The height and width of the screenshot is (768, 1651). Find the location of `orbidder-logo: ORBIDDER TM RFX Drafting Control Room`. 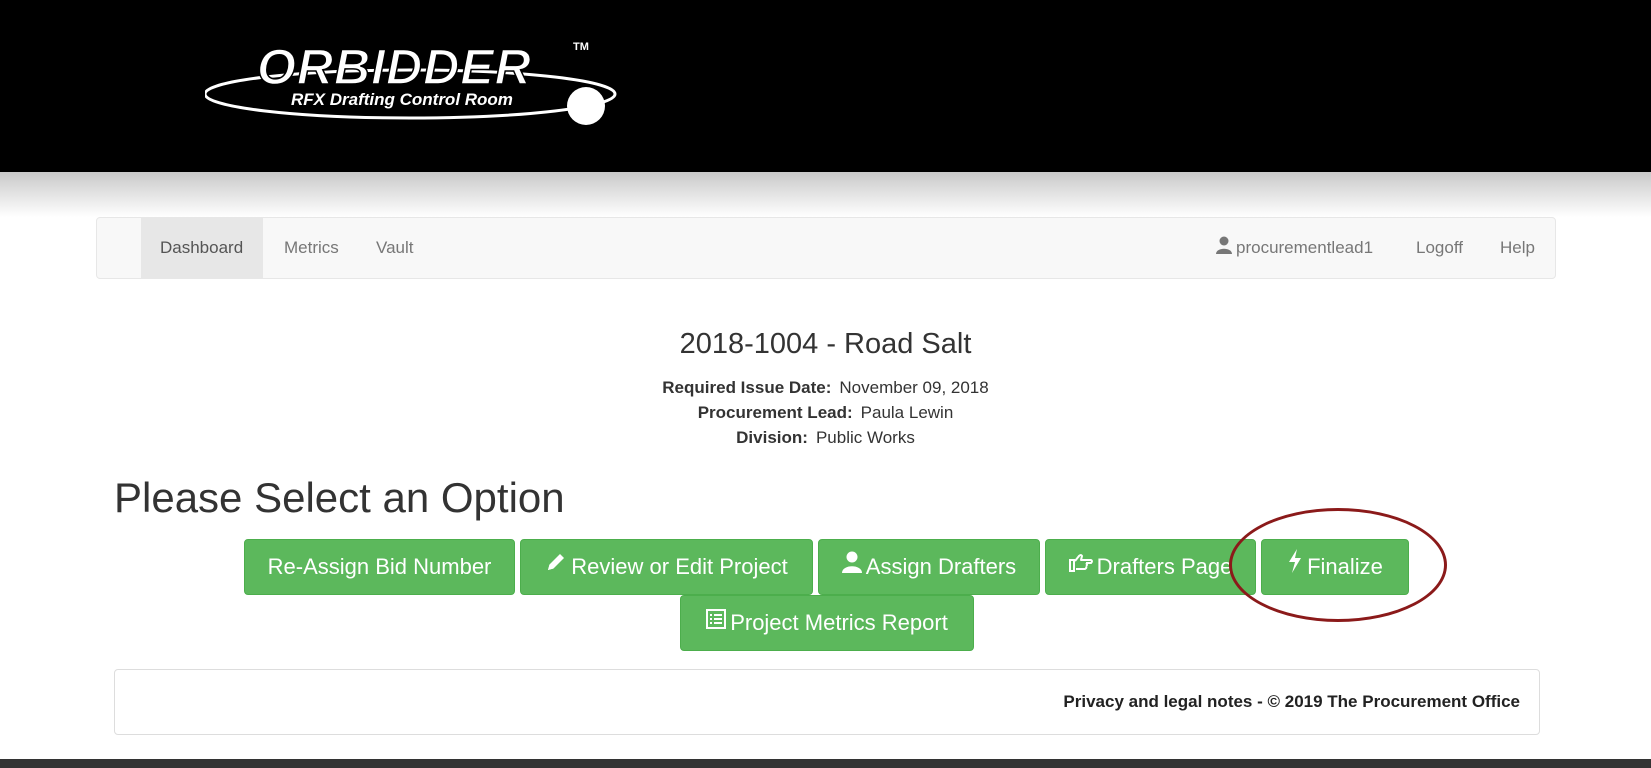

orbidder-logo: ORBIDDER TM RFX Drafting Control Room is located at coordinates (415, 86).